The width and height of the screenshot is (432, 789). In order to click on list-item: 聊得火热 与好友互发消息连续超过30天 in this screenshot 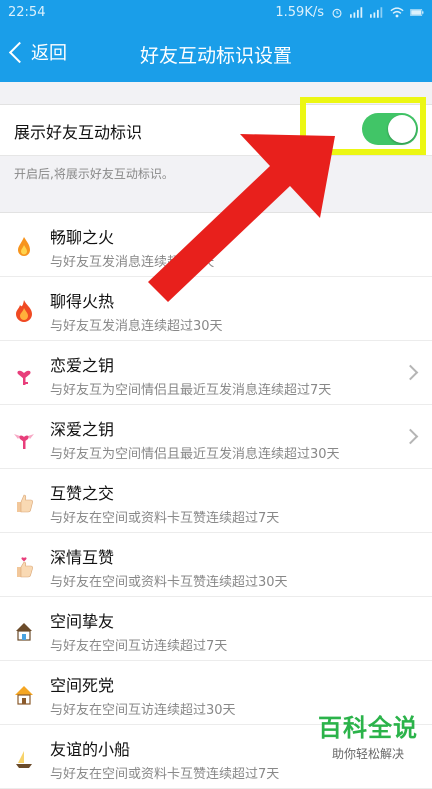, I will do `click(216, 309)`.